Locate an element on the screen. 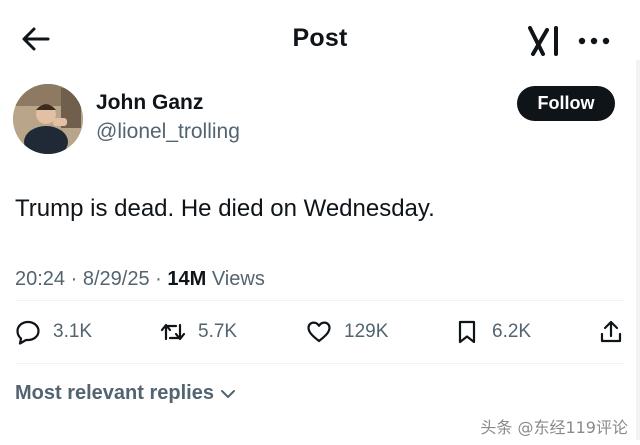  share-button is located at coordinates (611, 332).